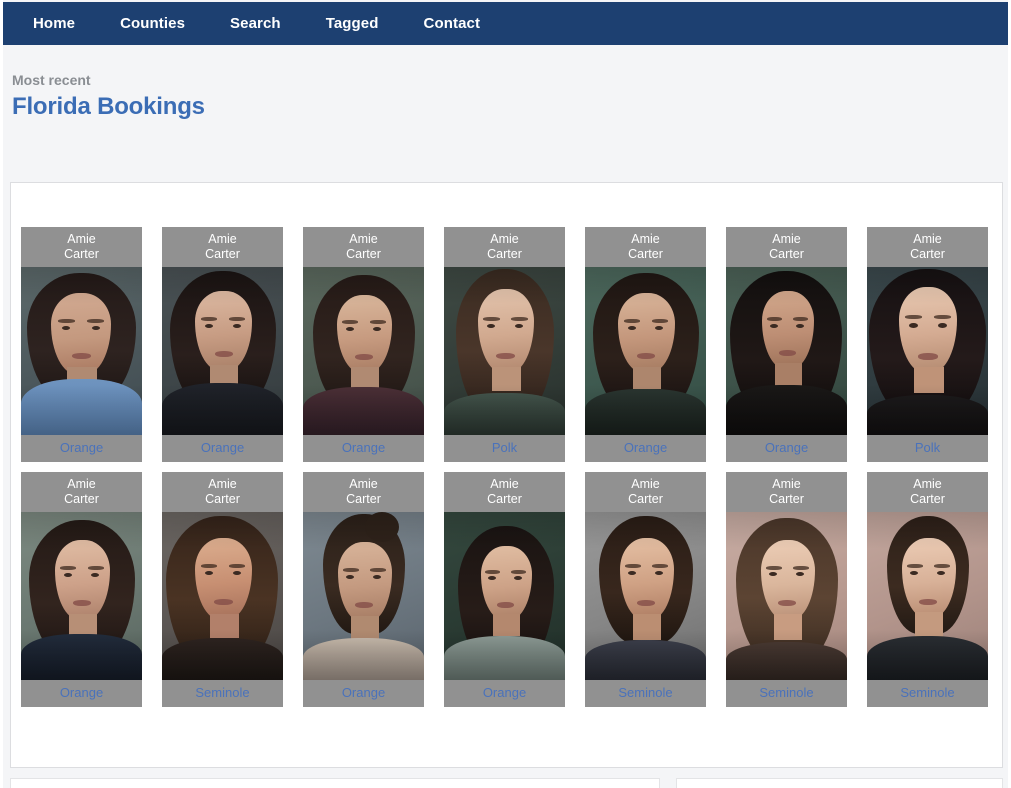  I want to click on nav-item-counties: Counties, so click(152, 23).